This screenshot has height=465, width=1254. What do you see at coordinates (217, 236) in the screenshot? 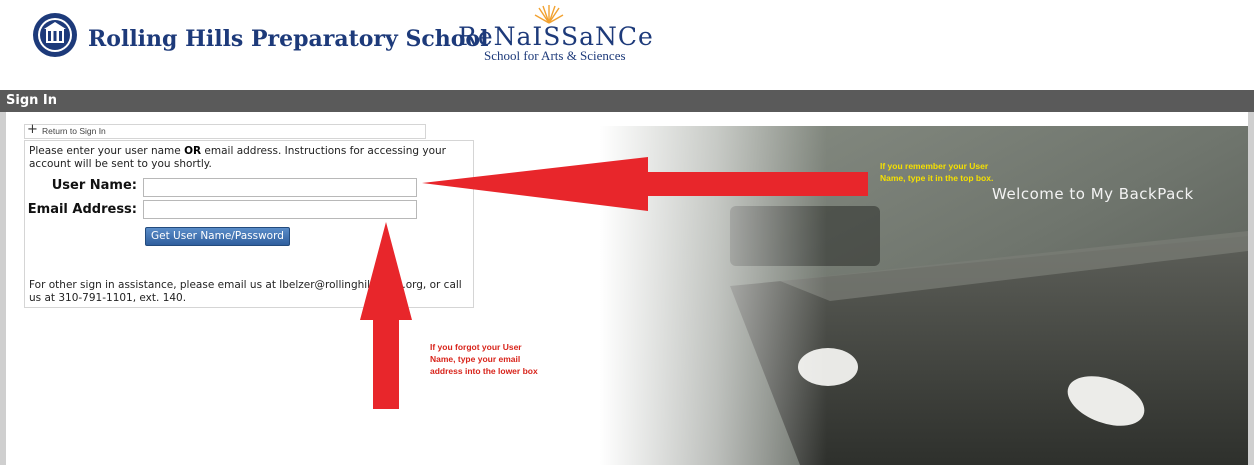
I see `get-user-name-password-button: Get User Name/Password` at bounding box center [217, 236].